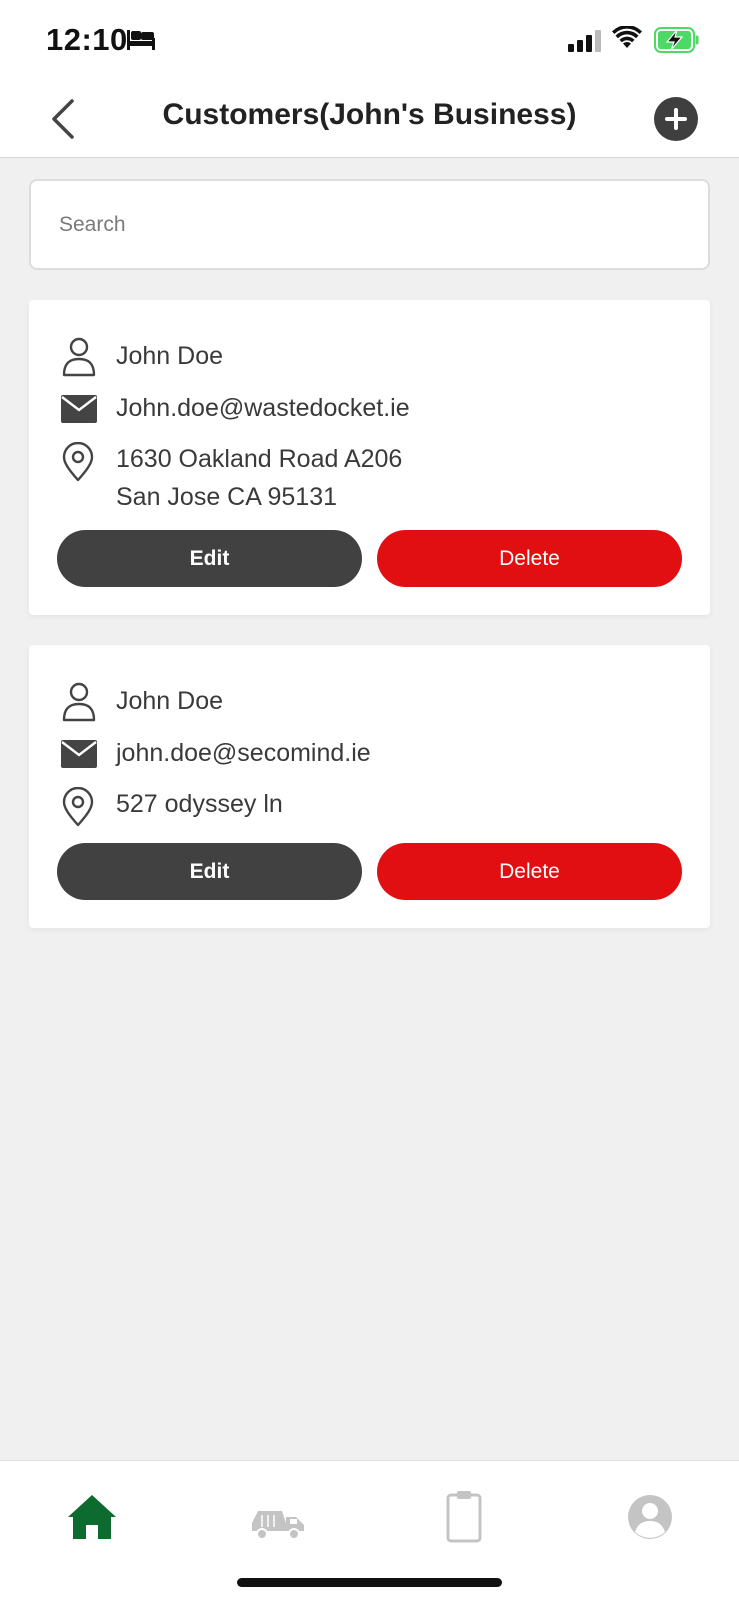 The width and height of the screenshot is (739, 1600). Describe the element at coordinates (584, 41) in the screenshot. I see `cellular-signal-icon` at that location.